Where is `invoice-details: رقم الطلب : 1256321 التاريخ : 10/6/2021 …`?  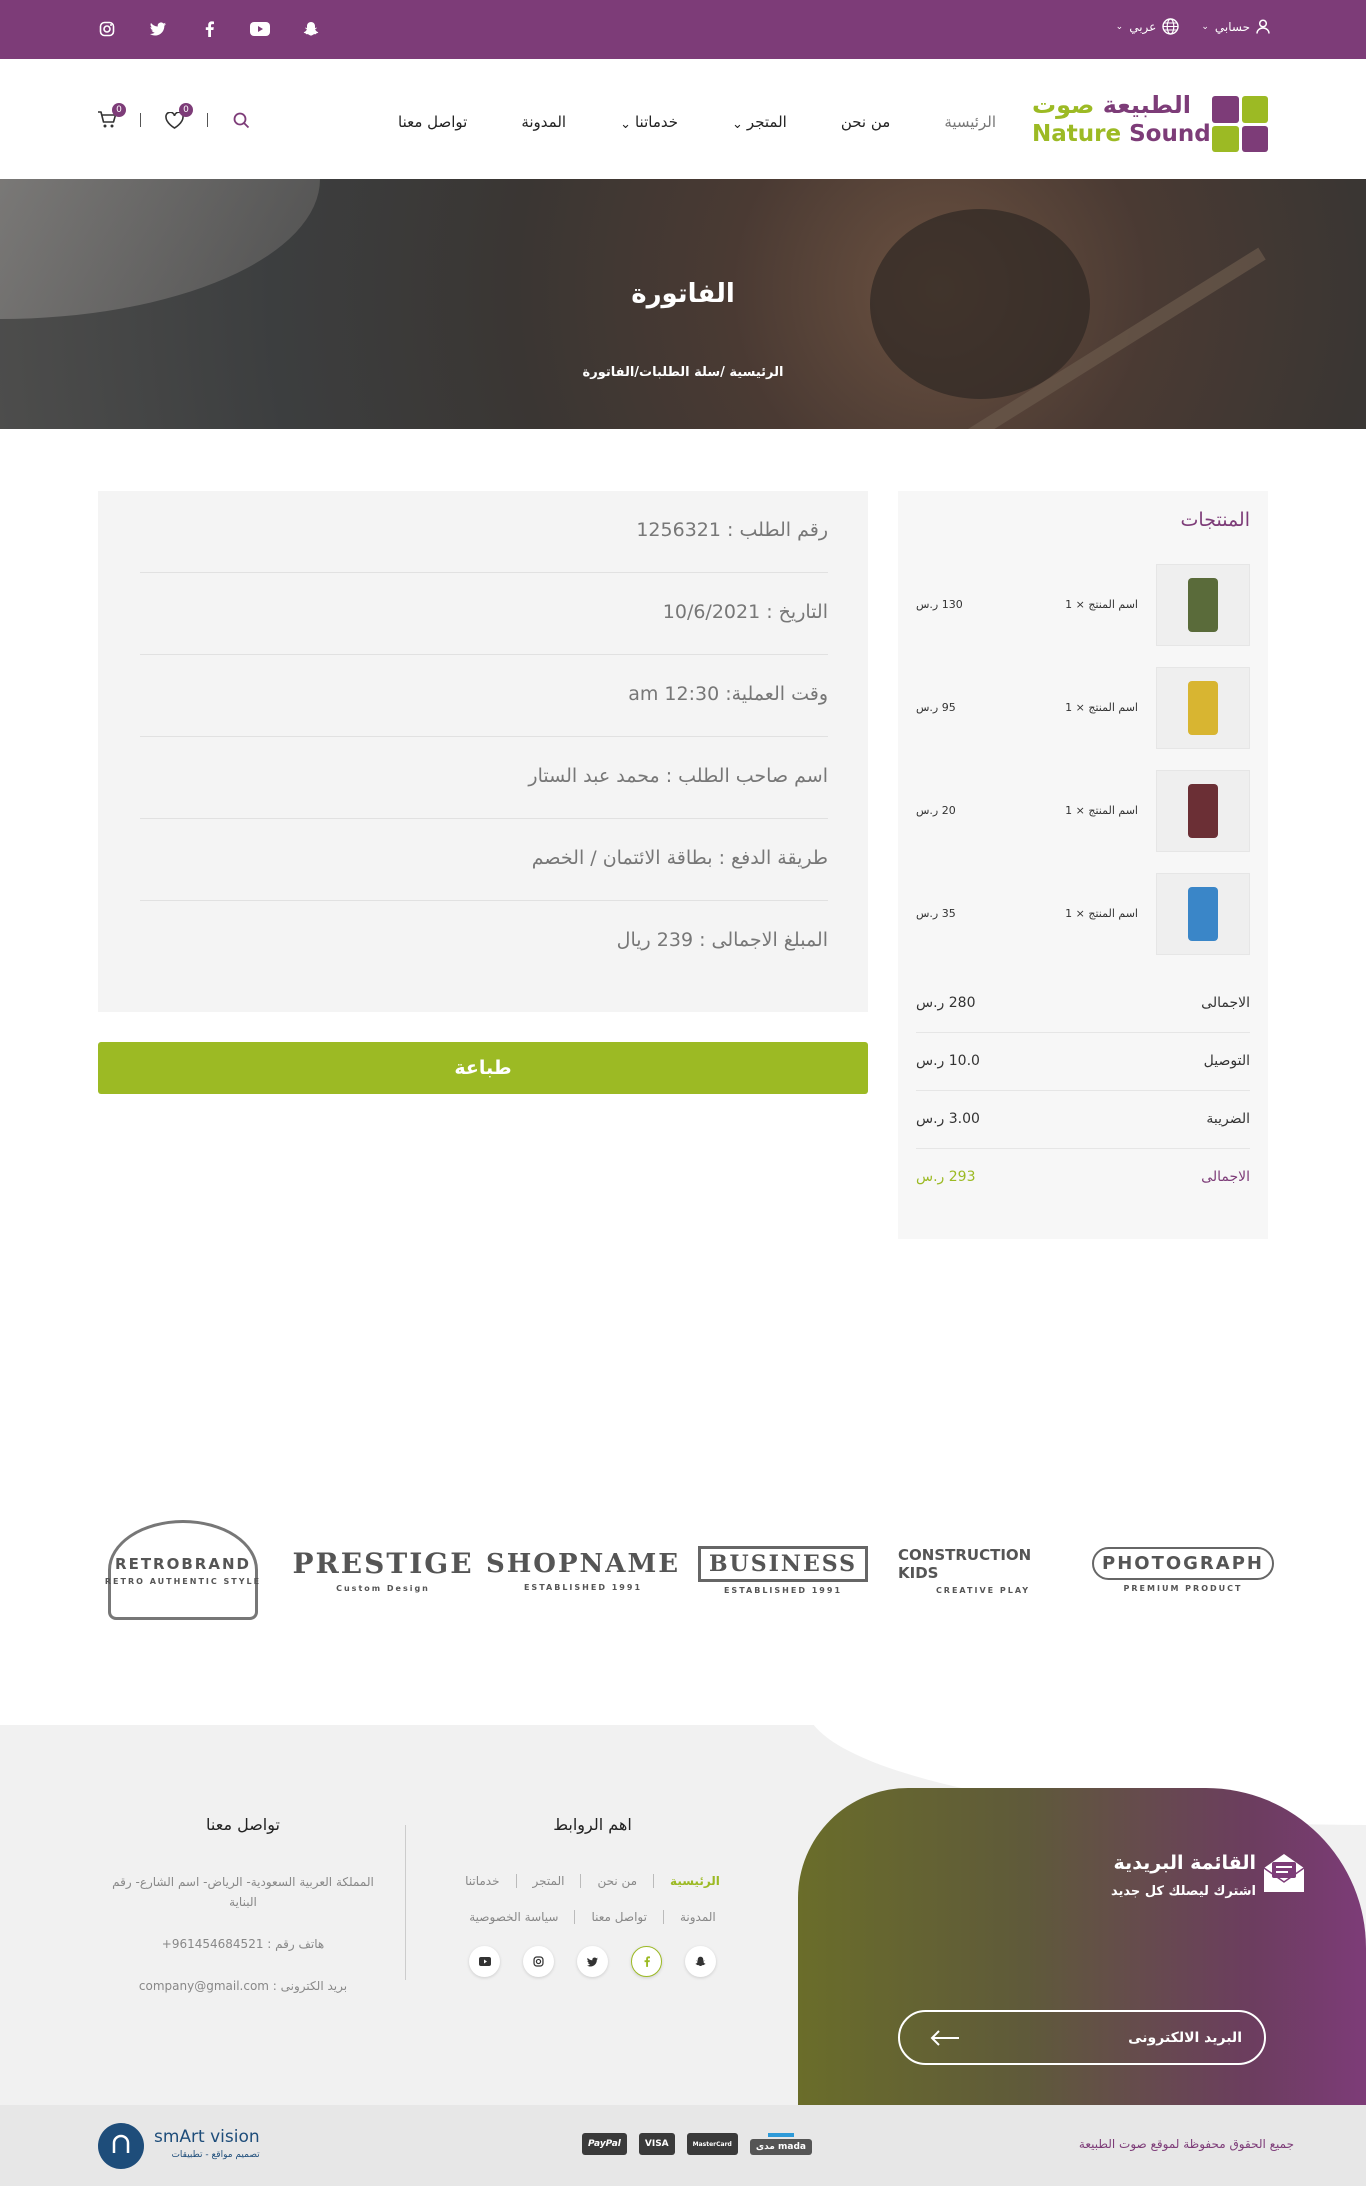 invoice-details: رقم الطلب : 1256321 التاريخ : 10/6/2021 … is located at coordinates (483, 751).